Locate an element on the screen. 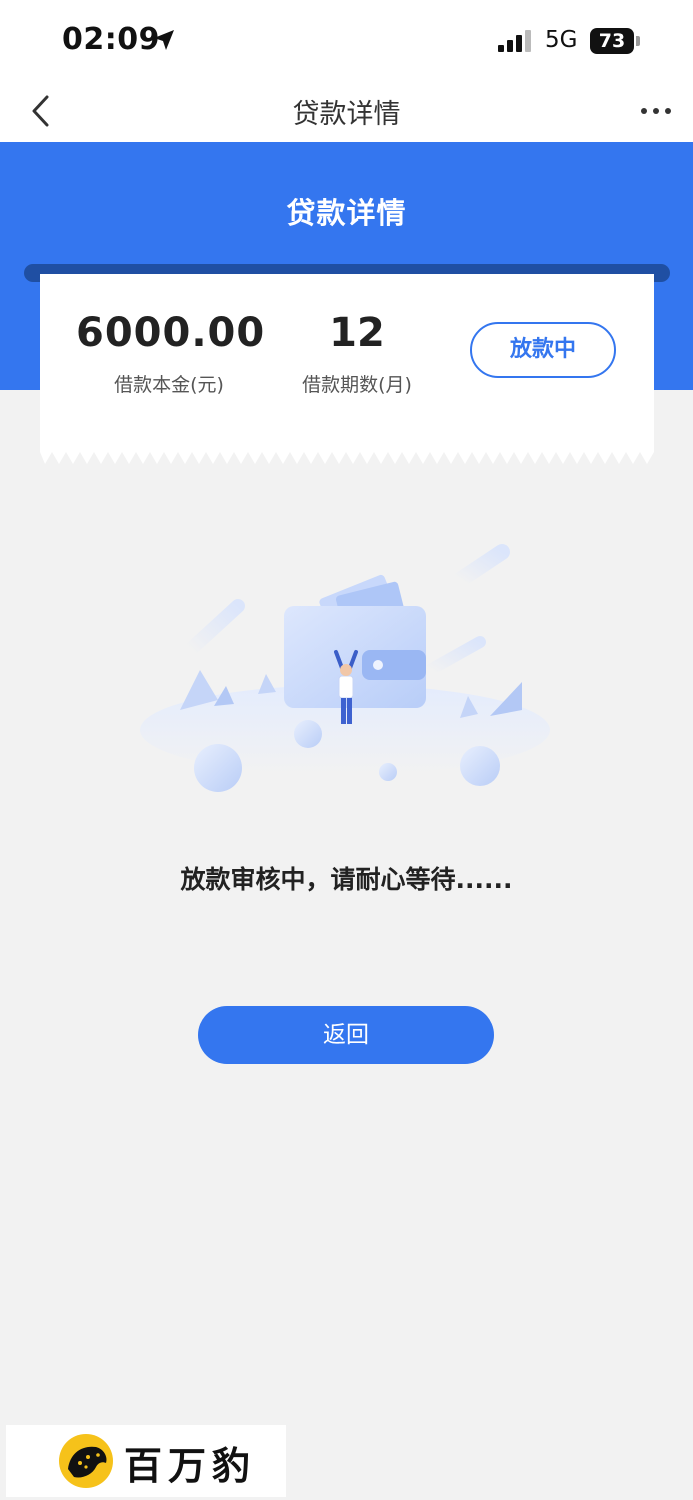 The height and width of the screenshot is (1500, 693). nav-bar: 贷款详情 is located at coordinates (346, 112).